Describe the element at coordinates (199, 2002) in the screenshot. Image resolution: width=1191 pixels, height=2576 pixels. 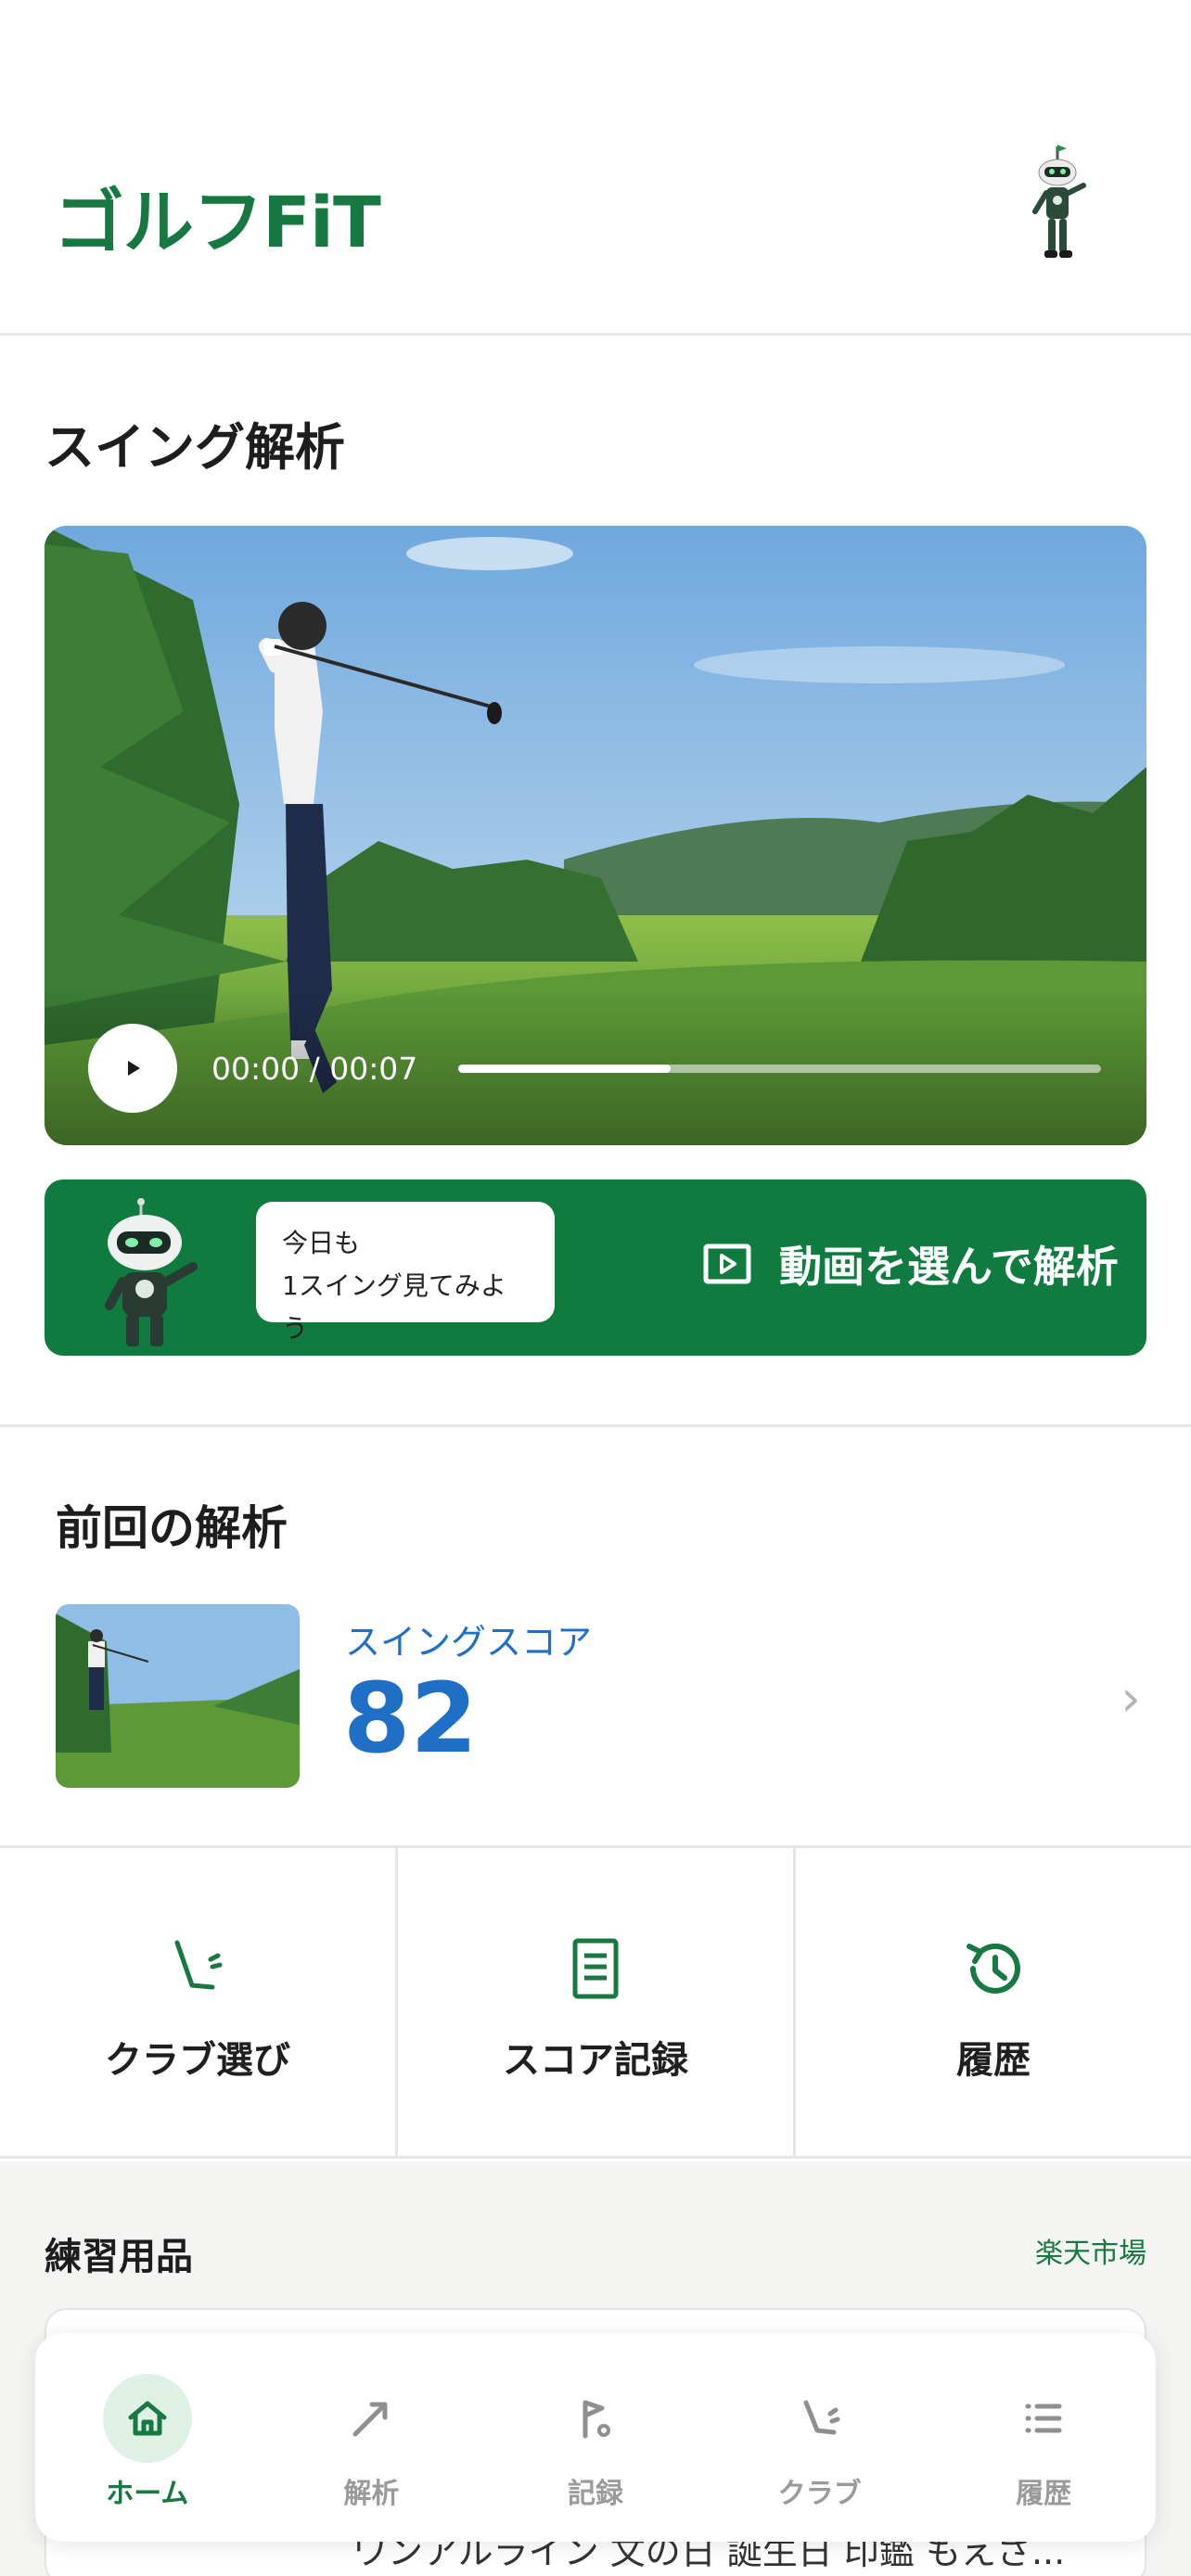
I see `quick-club-select: クラブ選び` at that location.